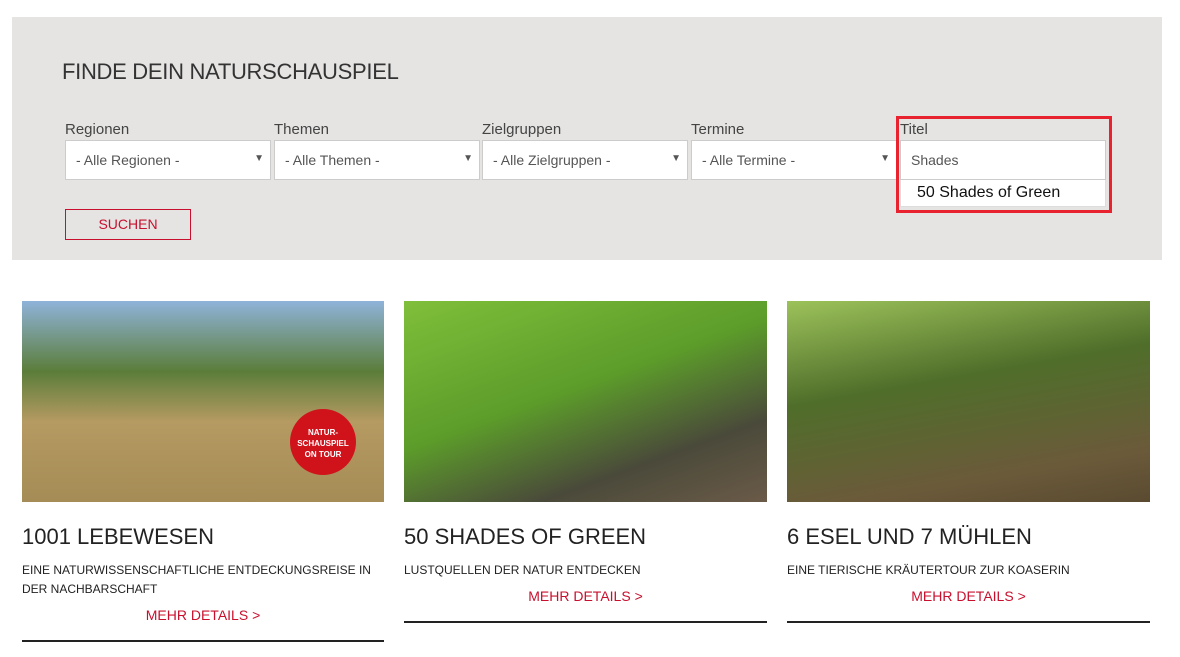  Describe the element at coordinates (909, 536) in the screenshot. I see `card-title: 6 ESEL UND 7 MÜHLEN` at that location.